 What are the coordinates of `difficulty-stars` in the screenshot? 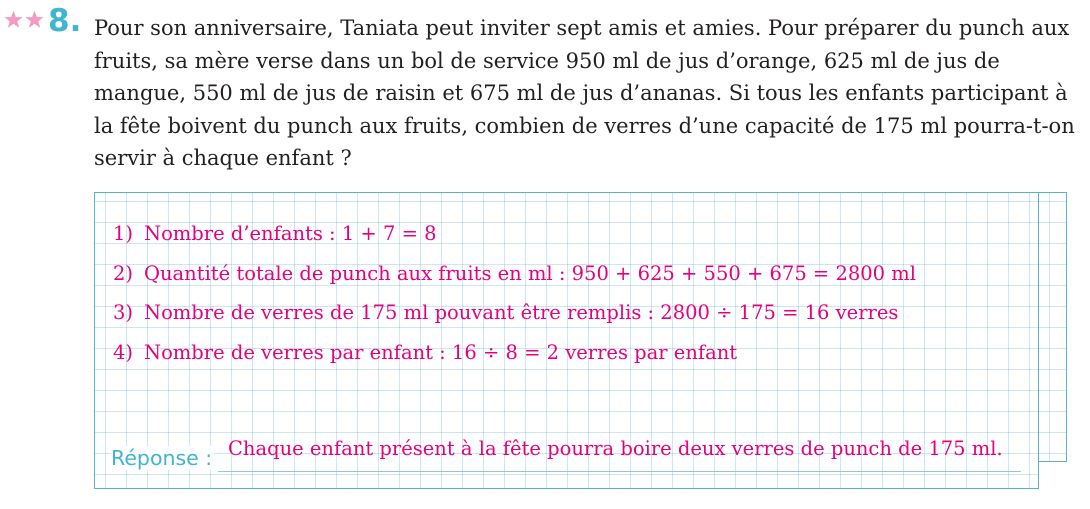 It's located at (25, 19).